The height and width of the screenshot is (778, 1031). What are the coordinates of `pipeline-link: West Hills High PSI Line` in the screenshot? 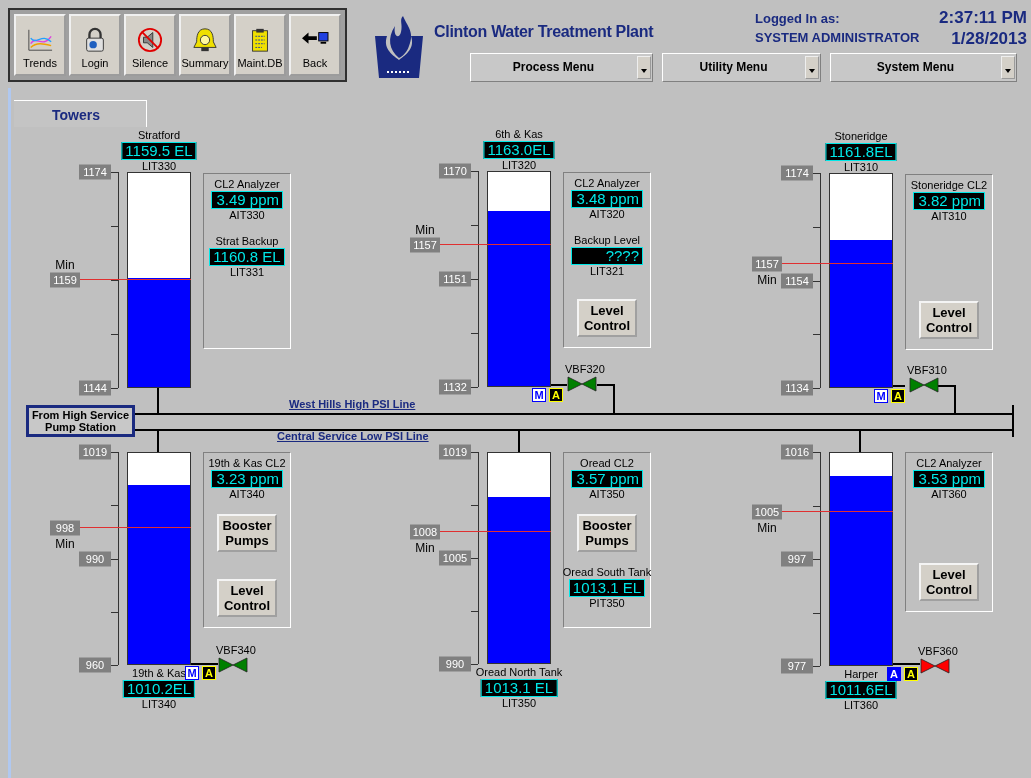 It's located at (352, 404).